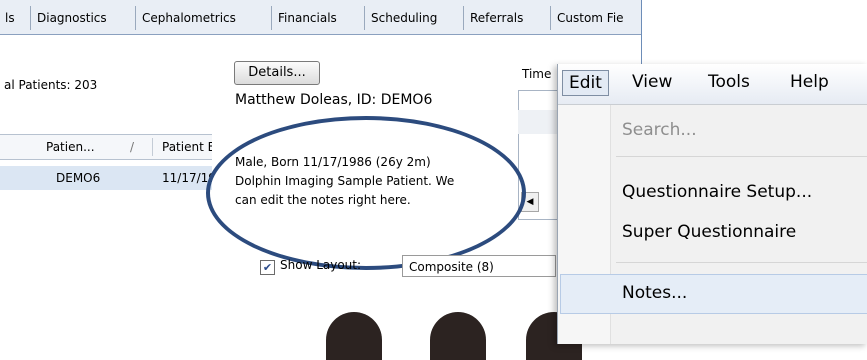  What do you see at coordinates (507, 18) in the screenshot?
I see `tab-referrals: Referrals` at bounding box center [507, 18].